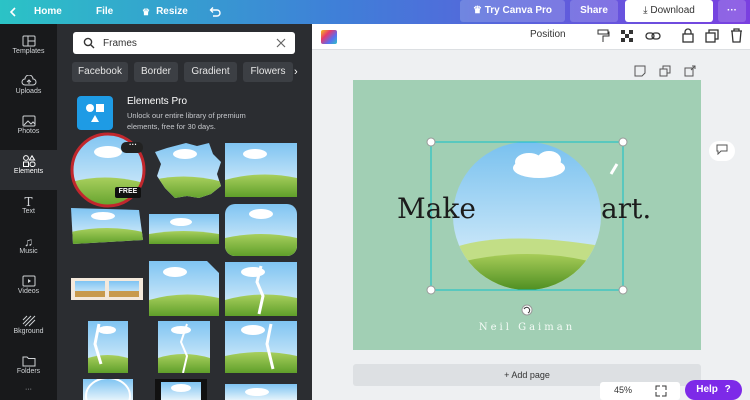  What do you see at coordinates (184, 288) in the screenshot?
I see `frame-thumb-folded` at bounding box center [184, 288].